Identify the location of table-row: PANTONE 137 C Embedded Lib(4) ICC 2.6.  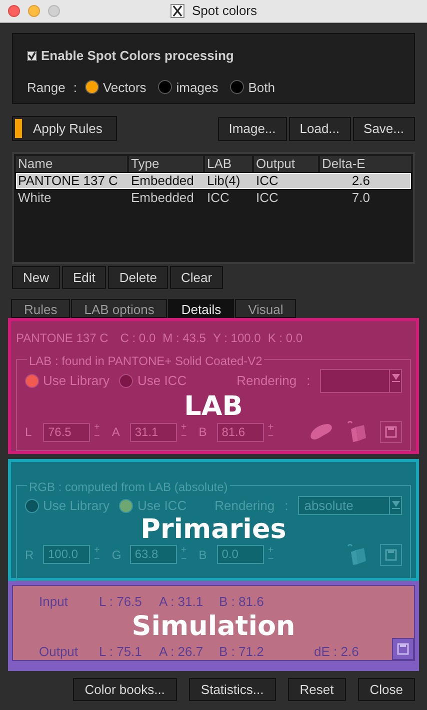
(213, 181).